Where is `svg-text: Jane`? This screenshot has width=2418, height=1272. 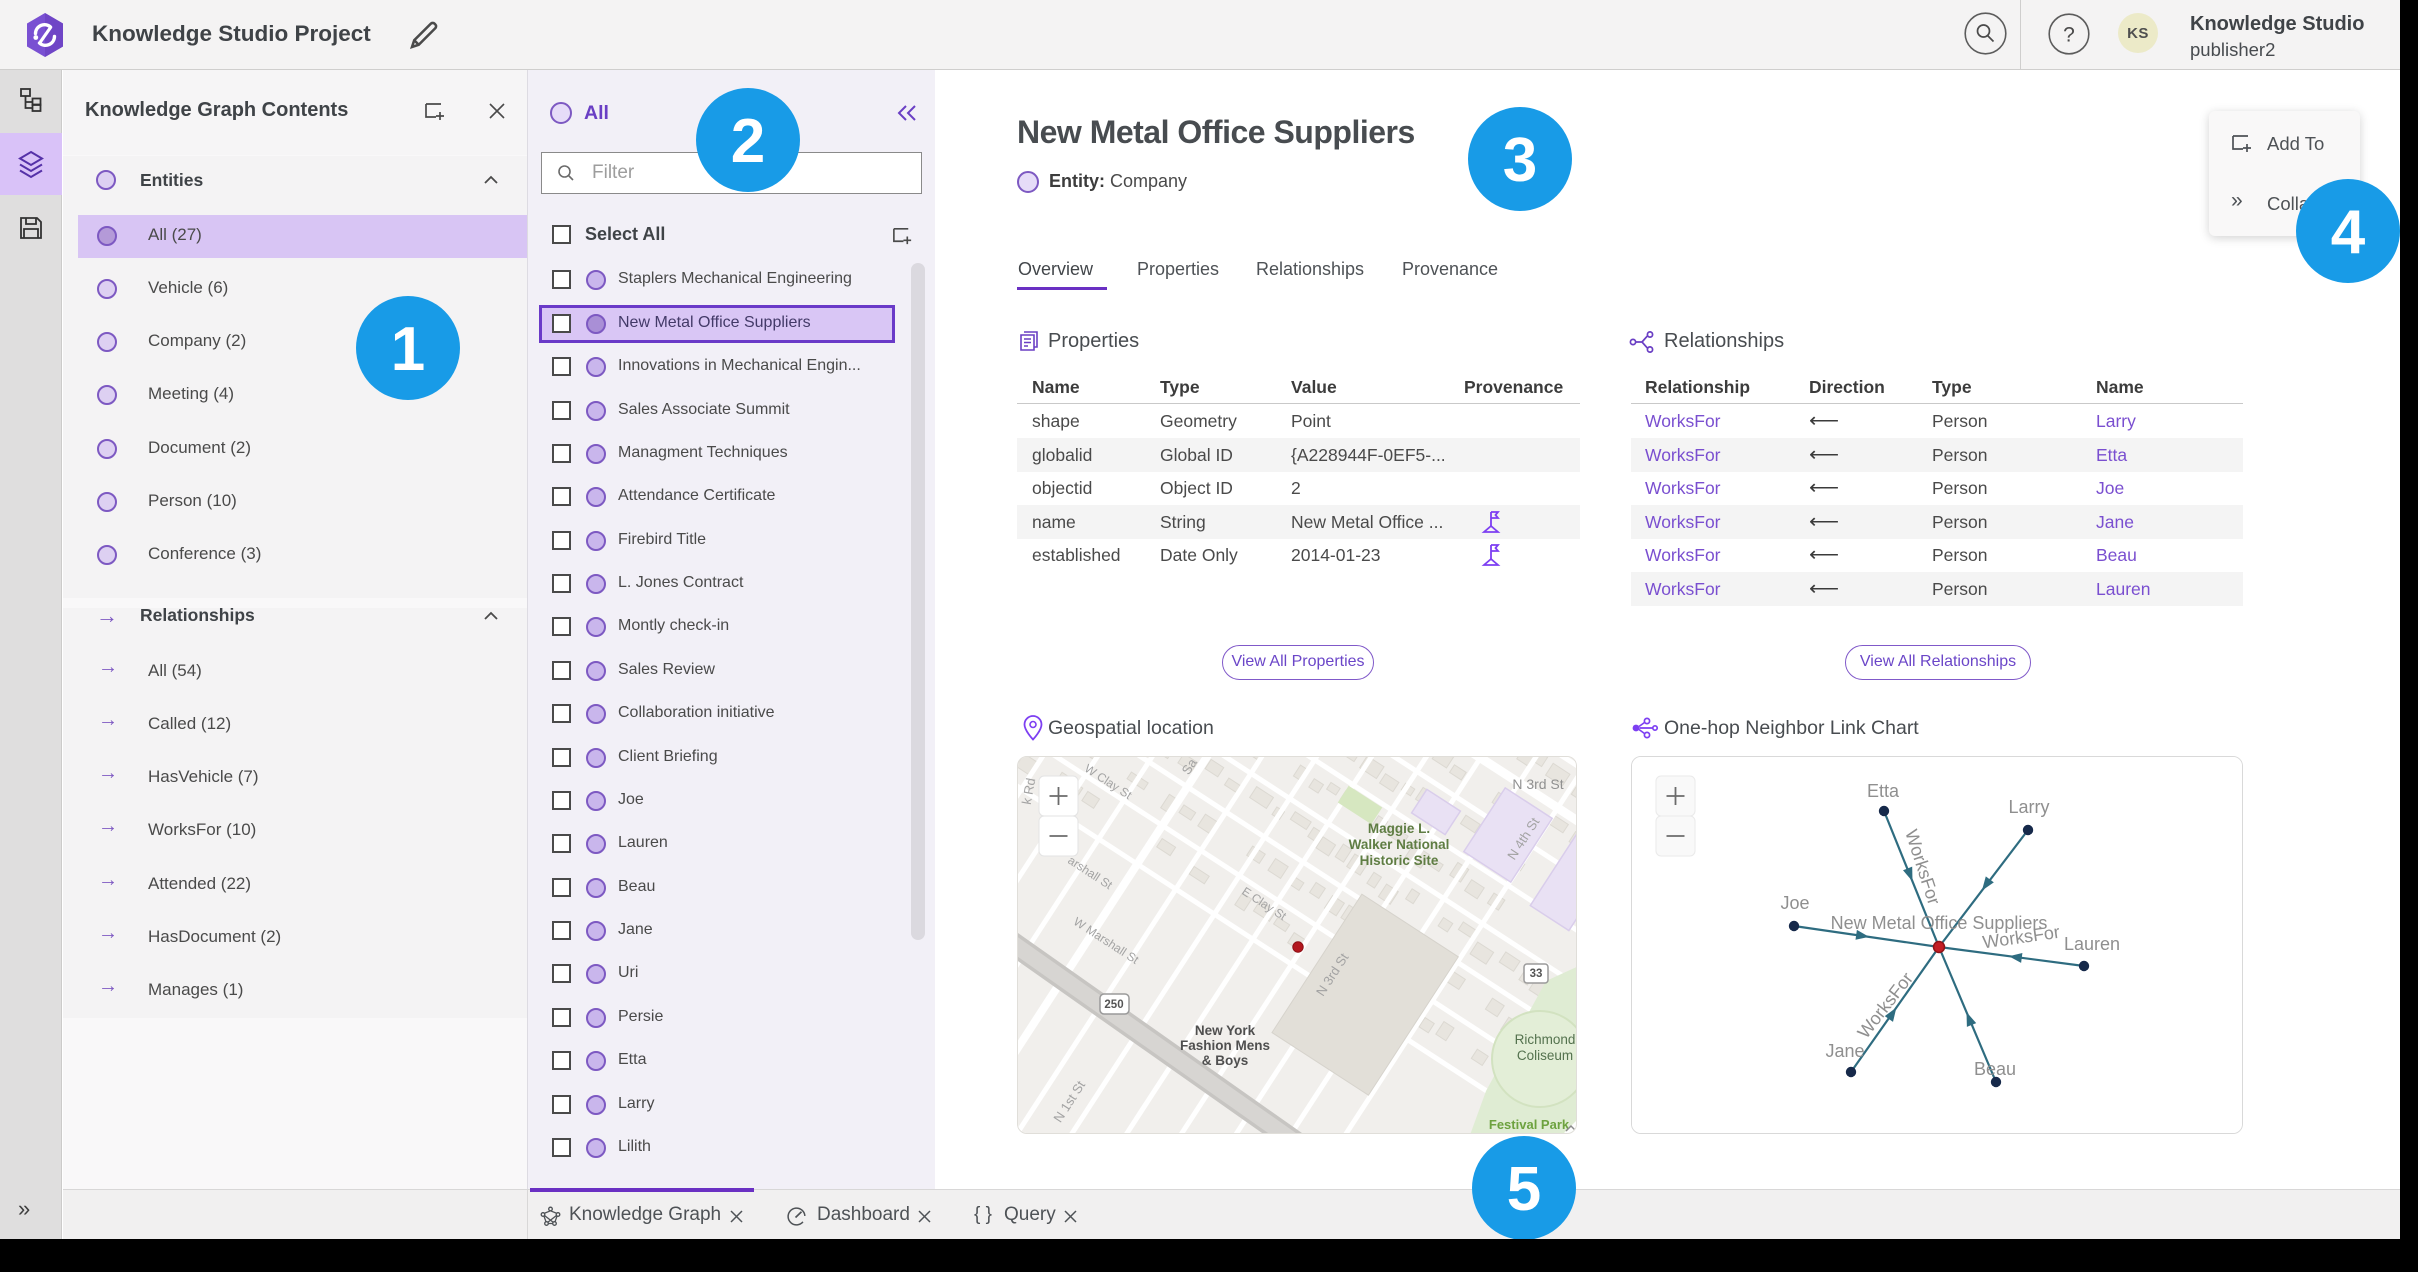
svg-text: Jane is located at coordinates (1844, 1051).